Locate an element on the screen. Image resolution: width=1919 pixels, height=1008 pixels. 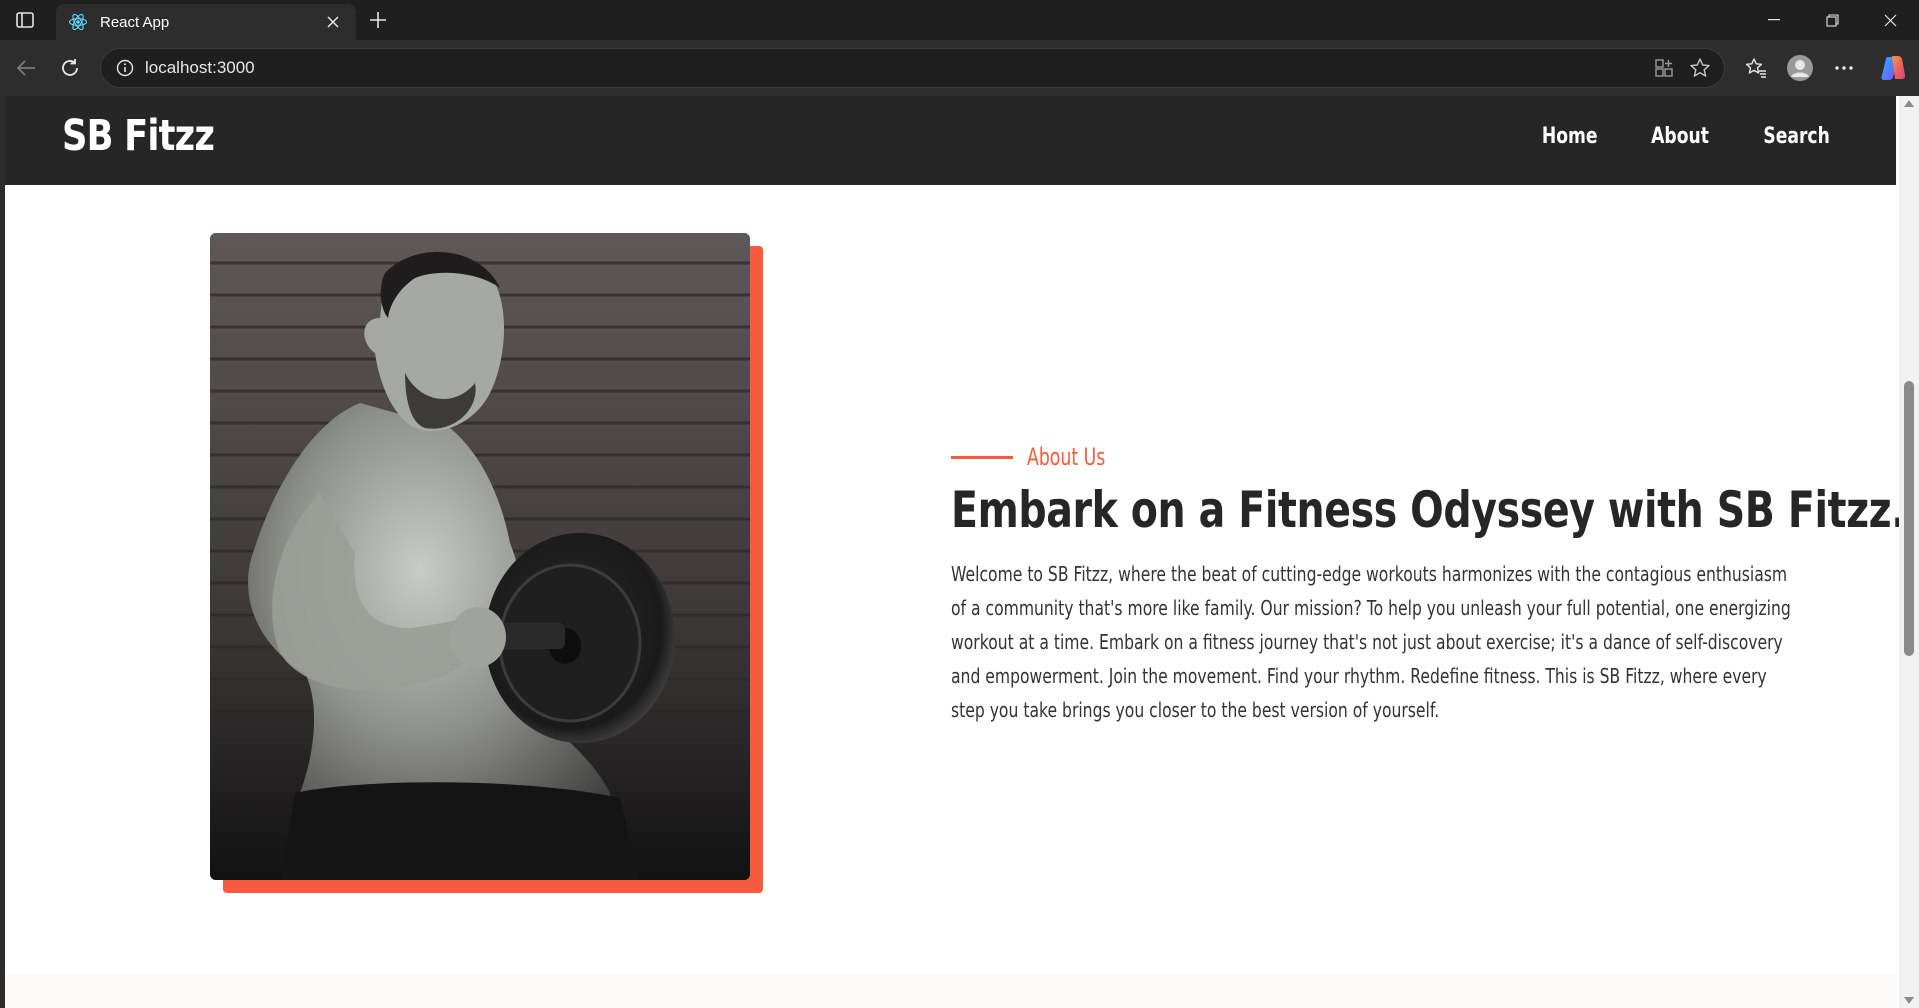
more-options-icon is located at coordinates (1844, 68).